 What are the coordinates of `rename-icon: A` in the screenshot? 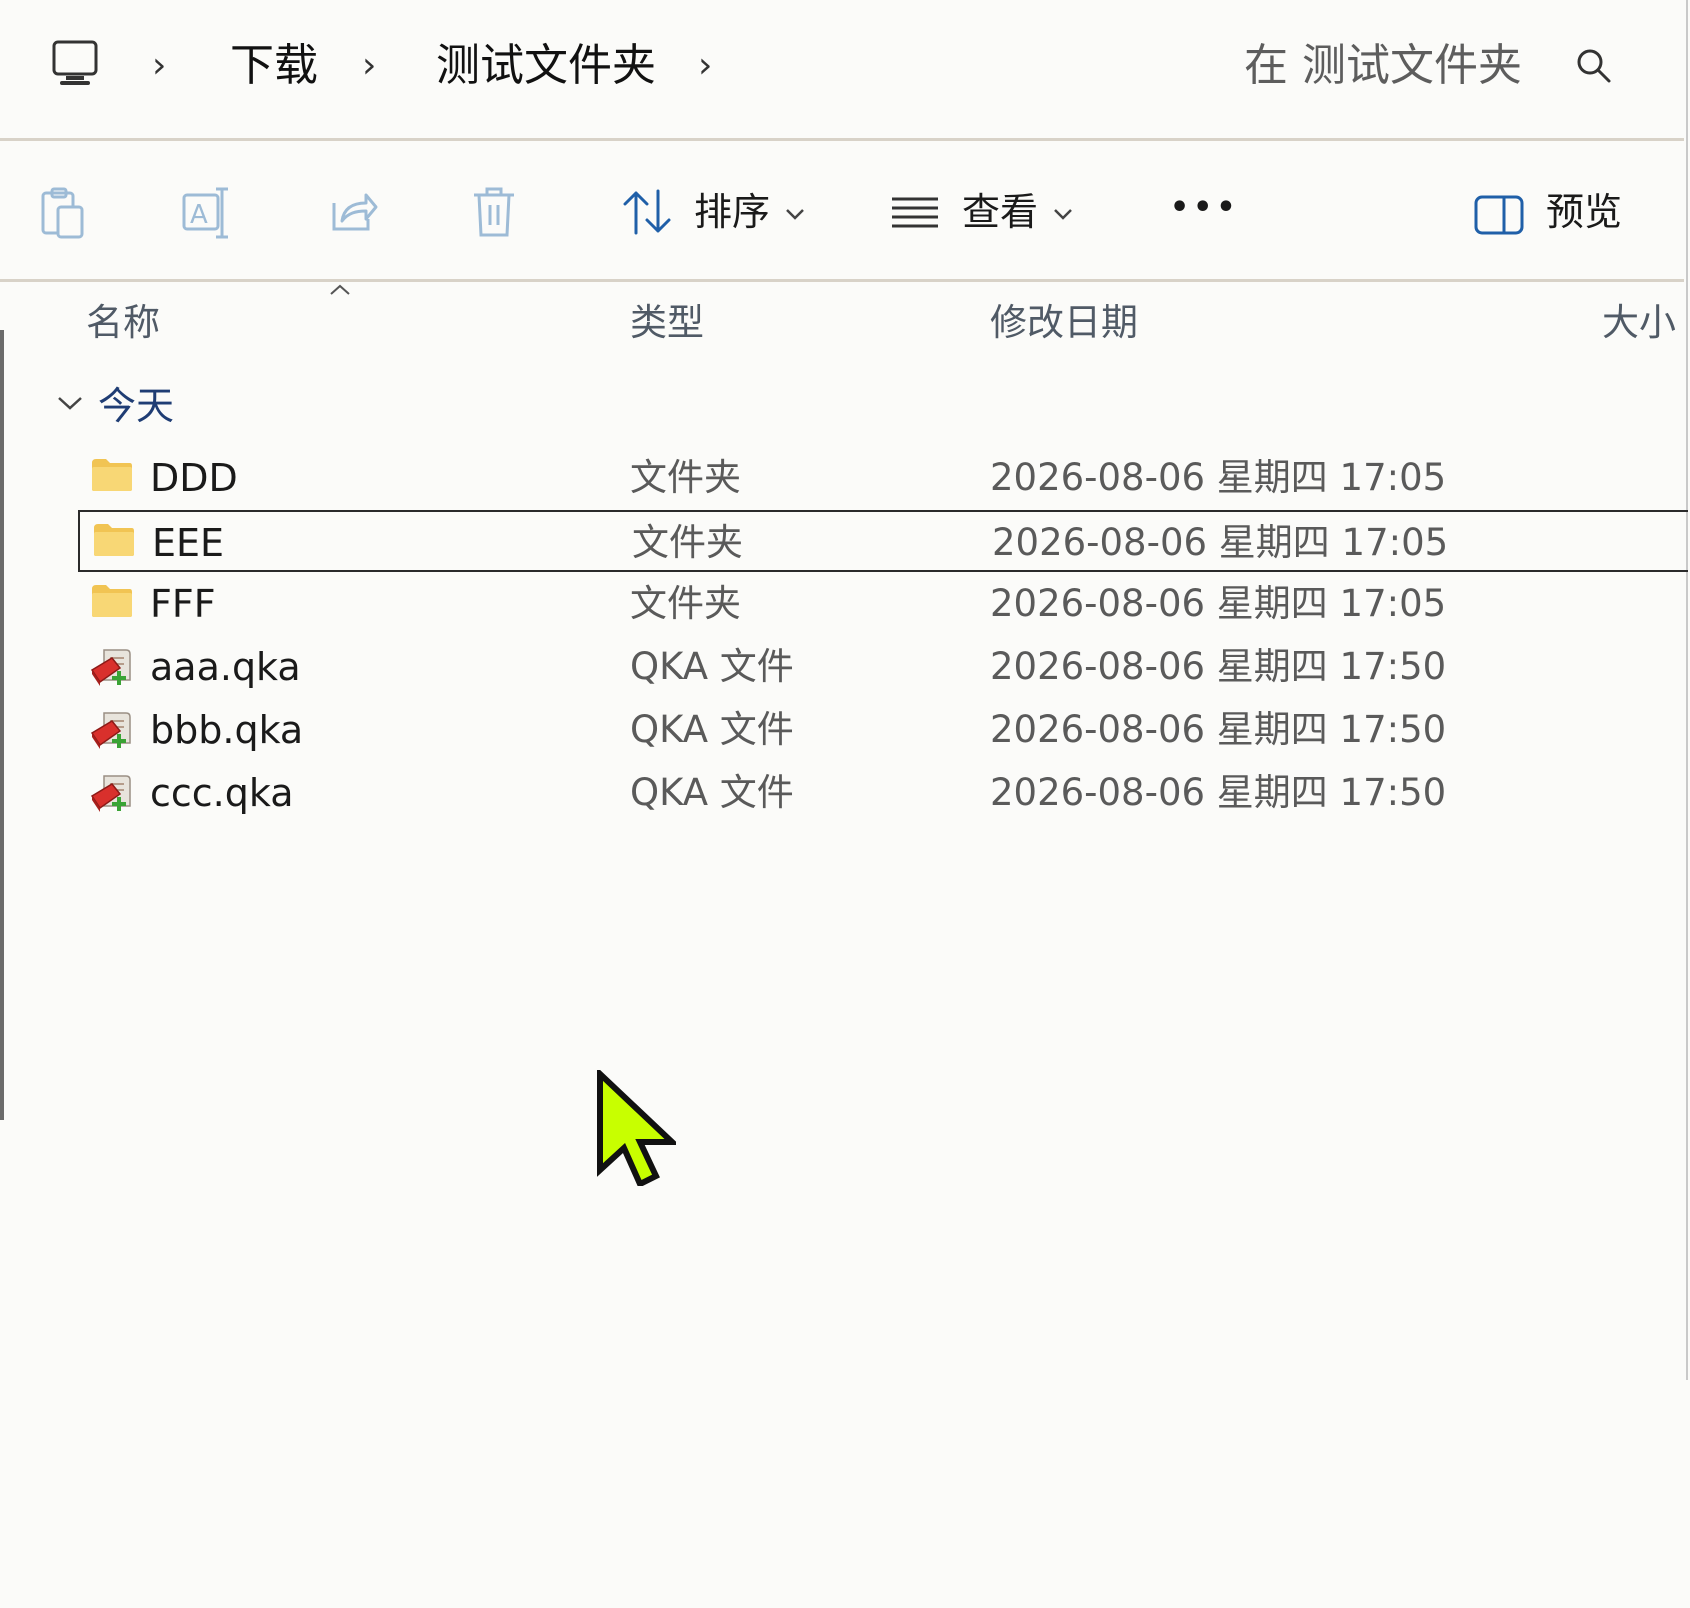 It's located at (207, 215).